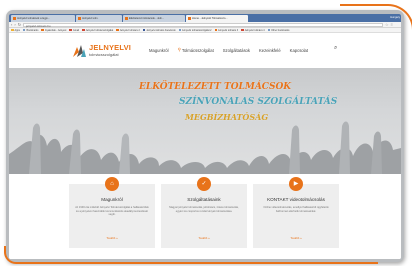 The image size is (412, 266). What do you see at coordinates (128, 30) in the screenshot?
I see `bookmark-item: Jelnyelvi tolmács 2` at bounding box center [128, 30].